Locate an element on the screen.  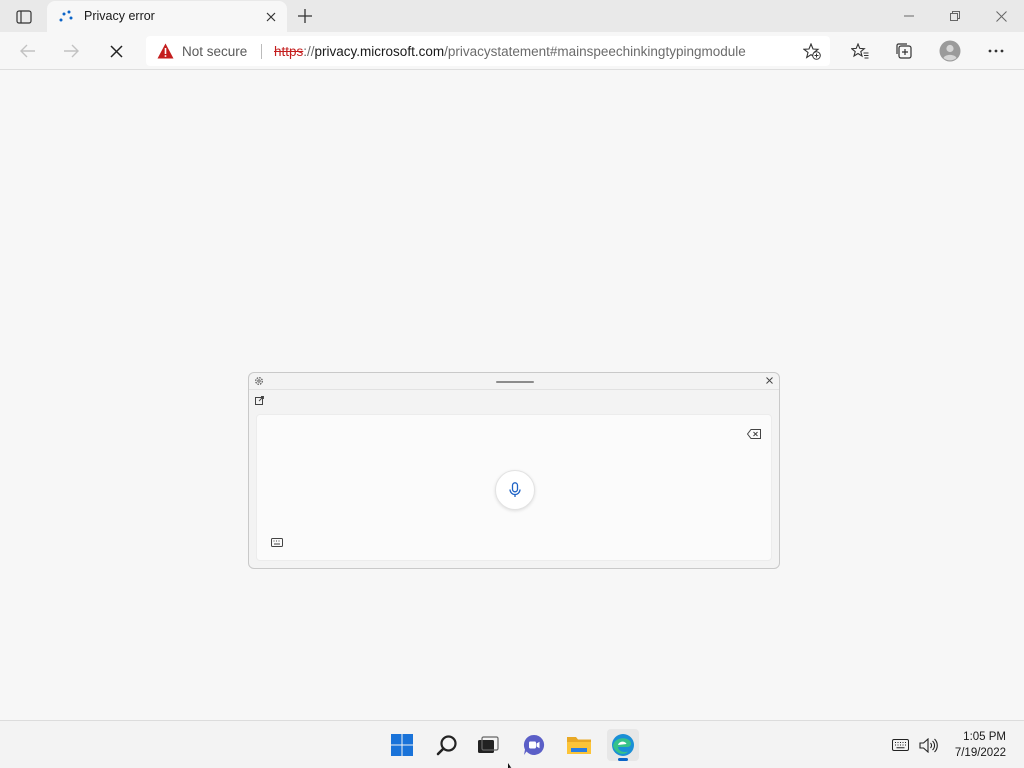
start-button is located at coordinates (402, 745).